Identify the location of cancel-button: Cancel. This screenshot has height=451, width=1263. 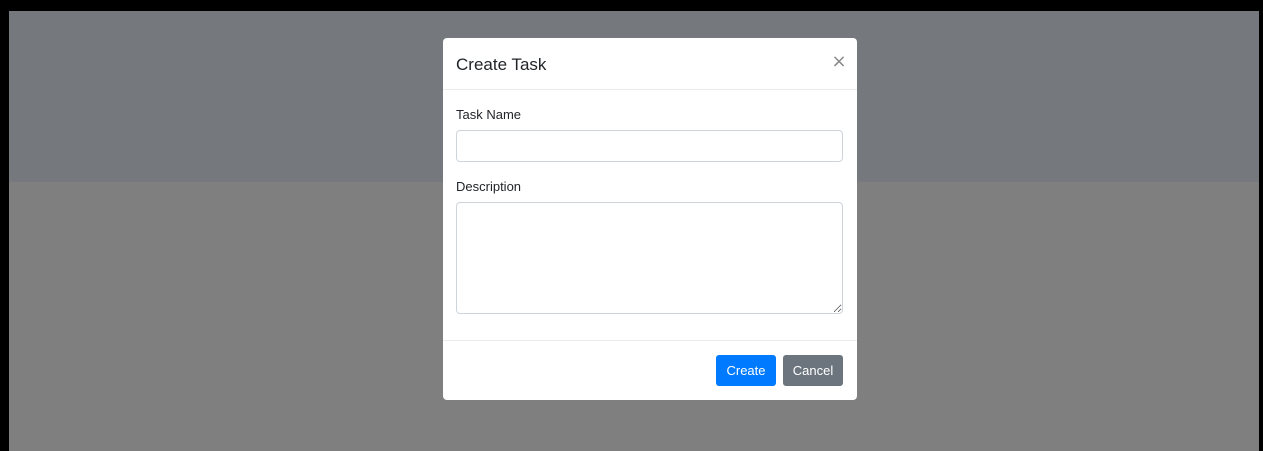
(813, 370).